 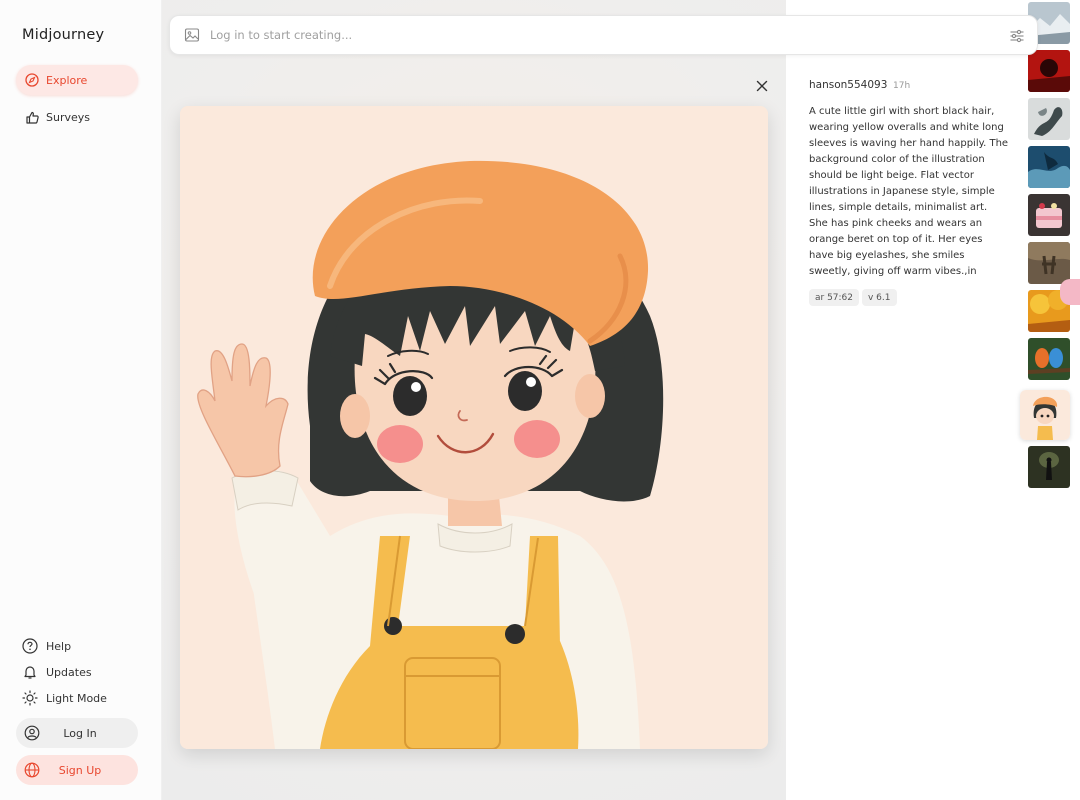 What do you see at coordinates (834, 297) in the screenshot?
I see `aspect-ratio-tag: ar 57:62` at bounding box center [834, 297].